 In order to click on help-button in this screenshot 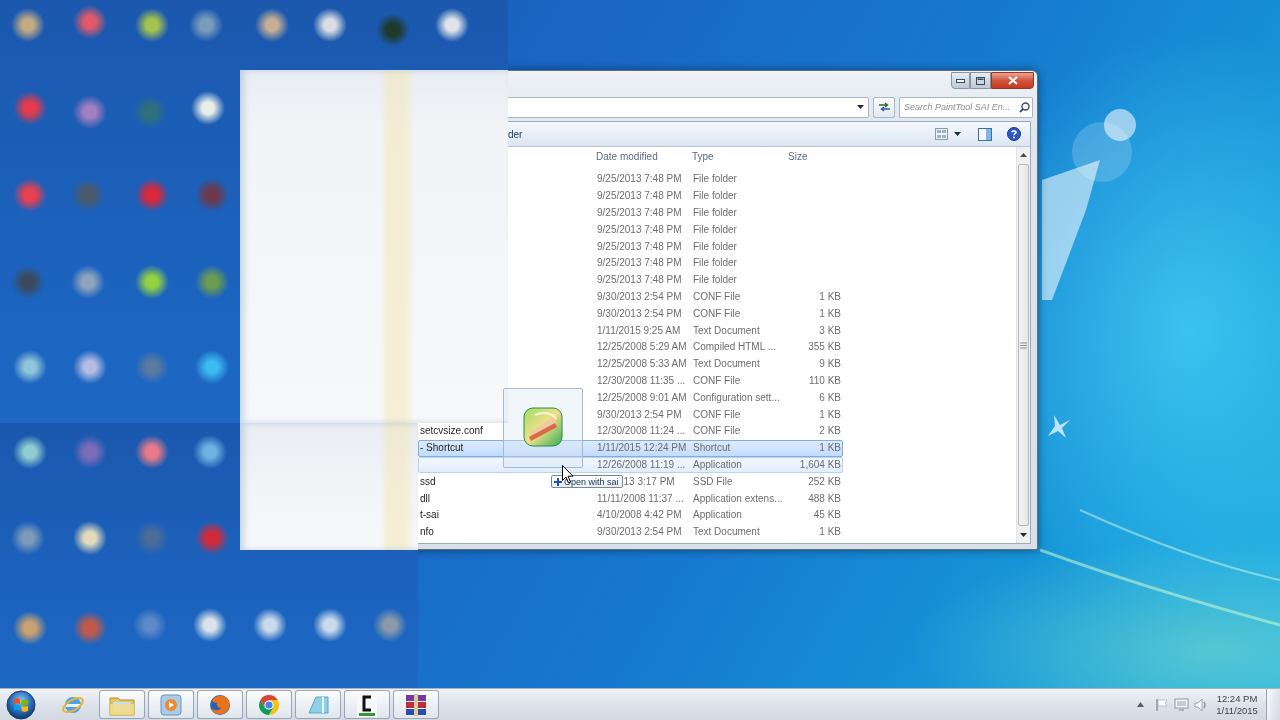, I will do `click(1014, 134)`.